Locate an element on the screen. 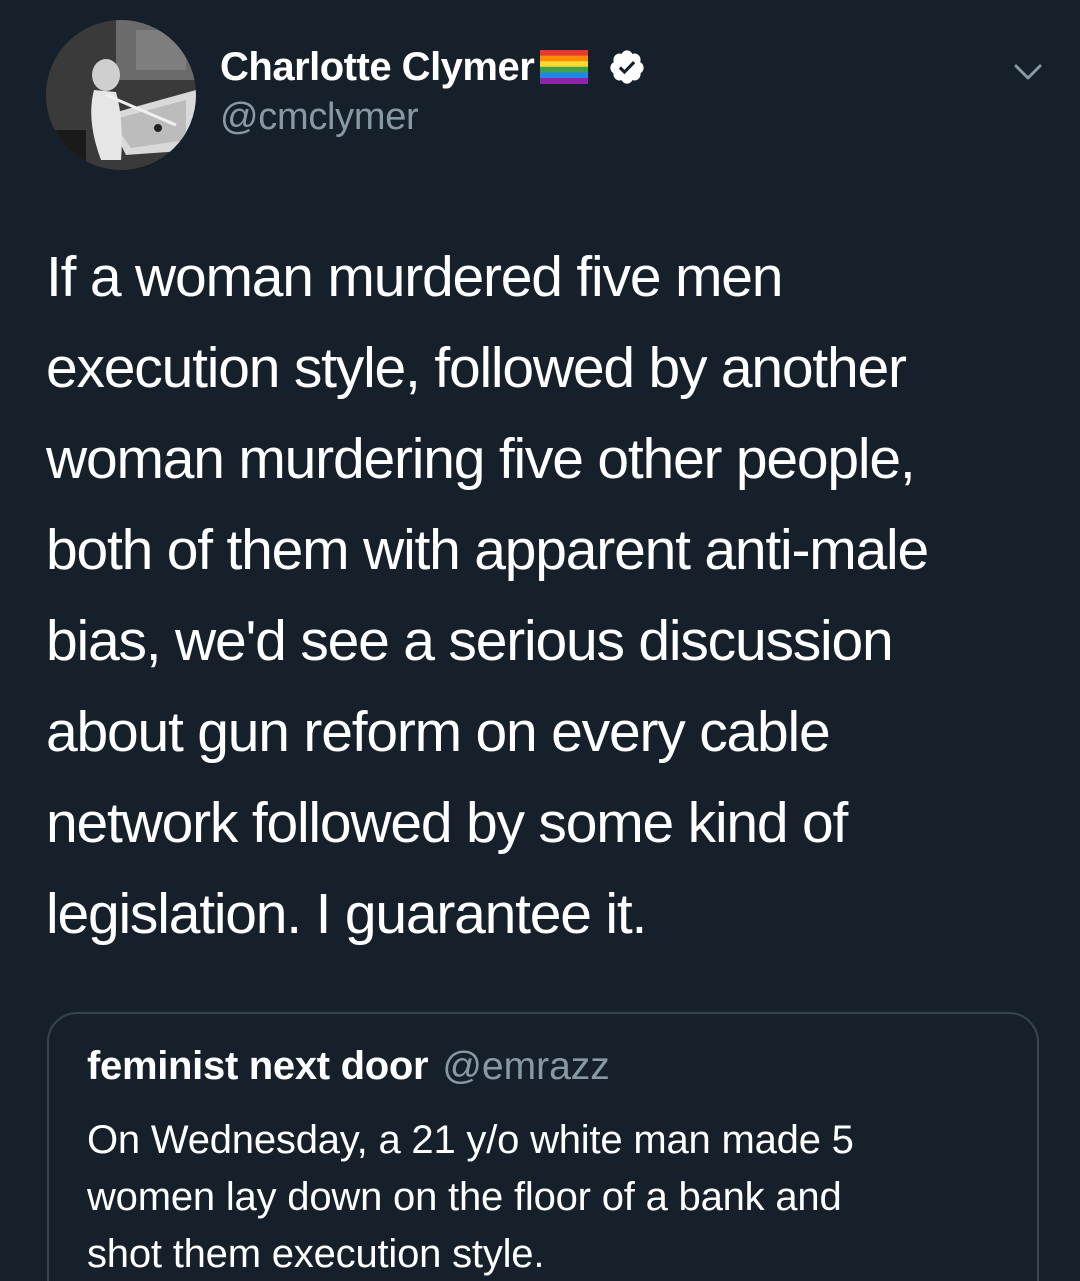 Image resolution: width=1080 pixels, height=1281 pixels. quoted-text-line: shot them execution style. is located at coordinates (316, 1254).